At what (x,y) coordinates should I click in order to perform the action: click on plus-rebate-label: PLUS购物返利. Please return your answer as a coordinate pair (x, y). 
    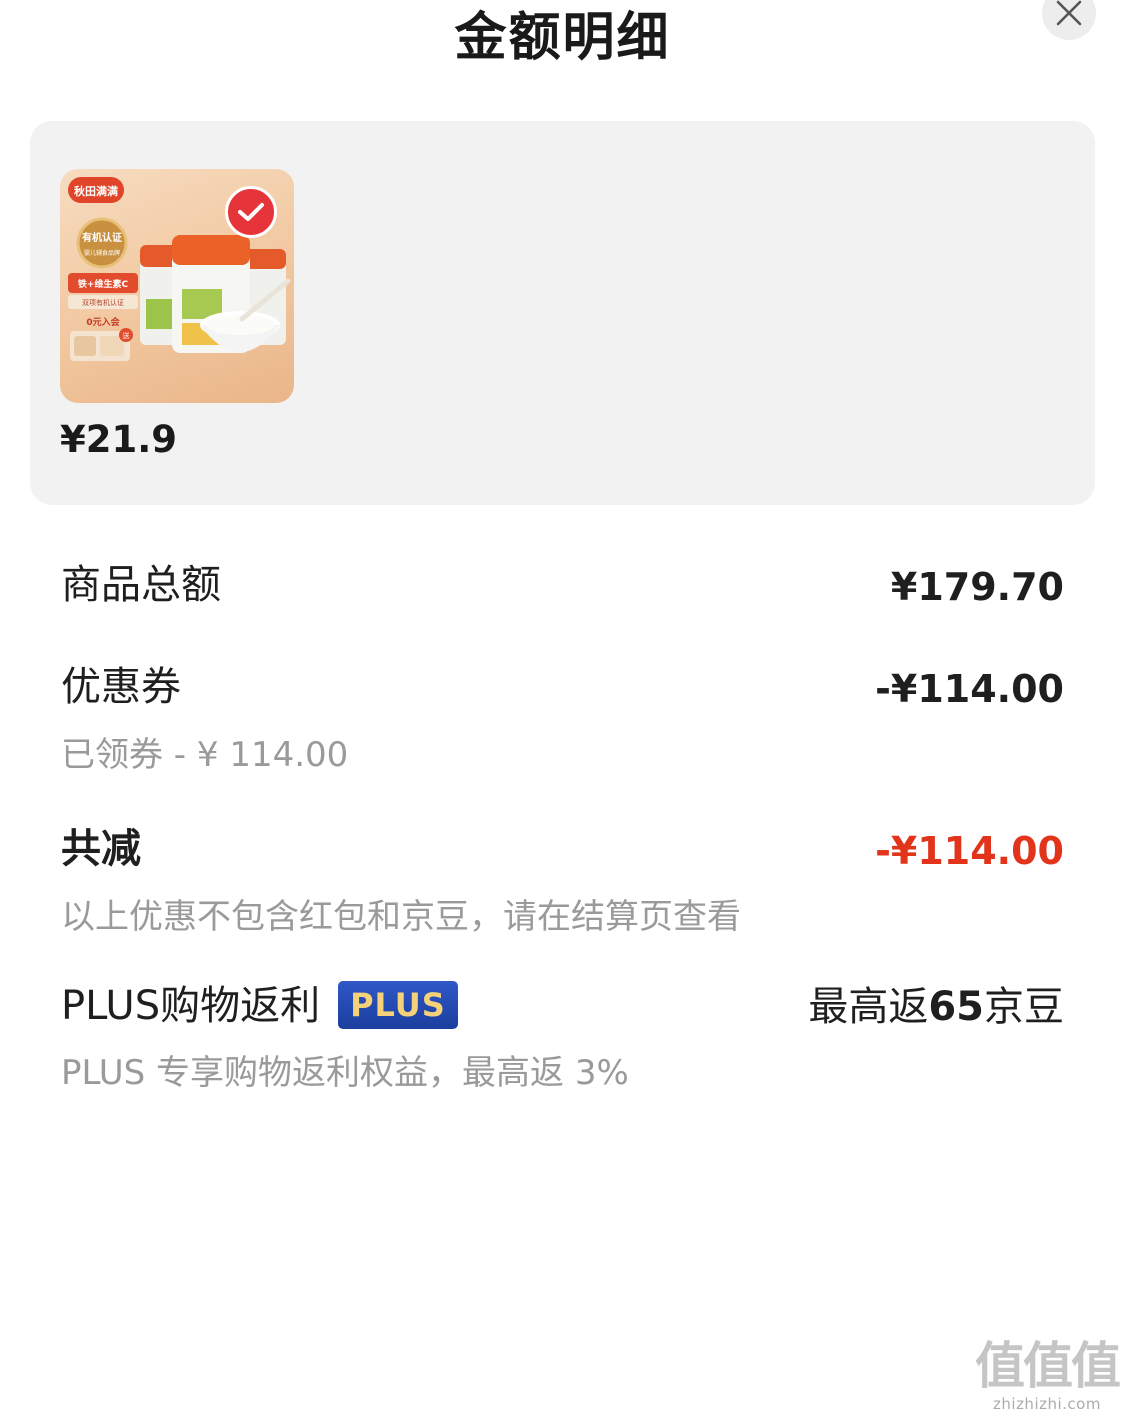
    Looking at the image, I should click on (191, 1006).